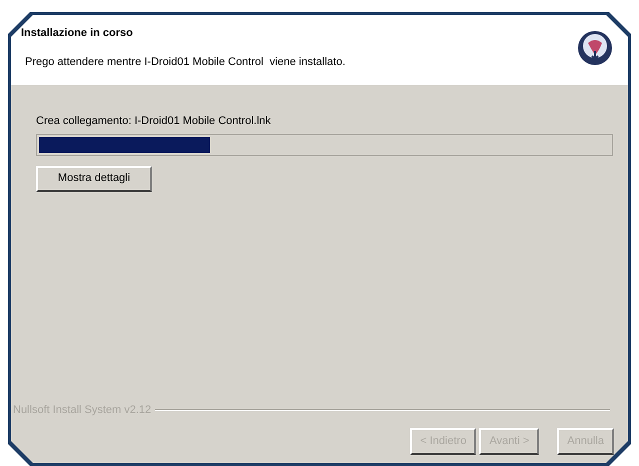  I want to click on window-title: Installazione in corso, so click(77, 33).